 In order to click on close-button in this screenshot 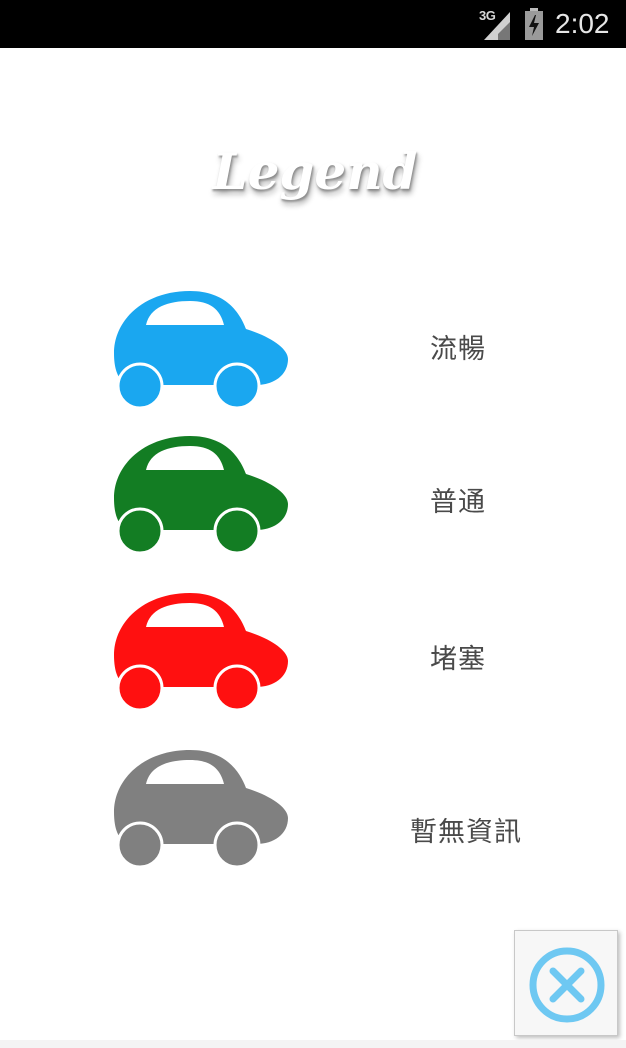, I will do `click(566, 983)`.